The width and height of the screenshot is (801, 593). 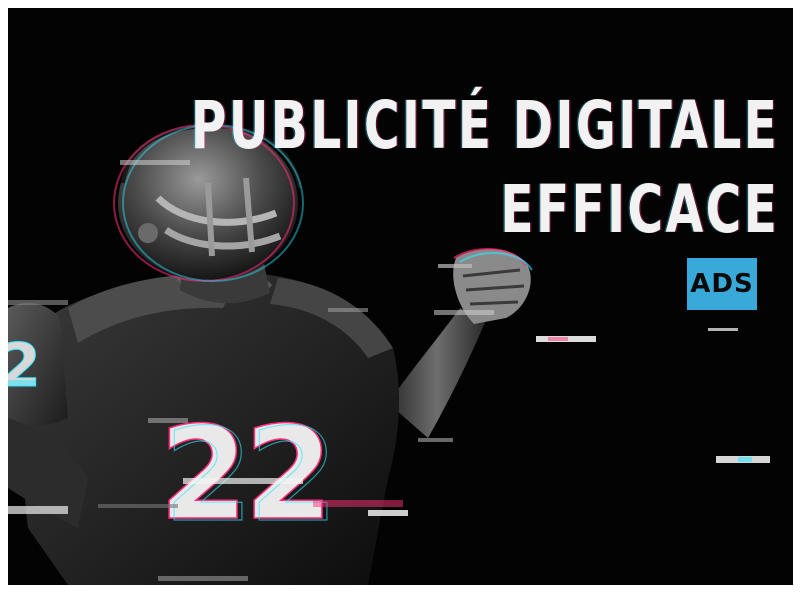 What do you see at coordinates (460, 343) in the screenshot?
I see `raised-arm` at bounding box center [460, 343].